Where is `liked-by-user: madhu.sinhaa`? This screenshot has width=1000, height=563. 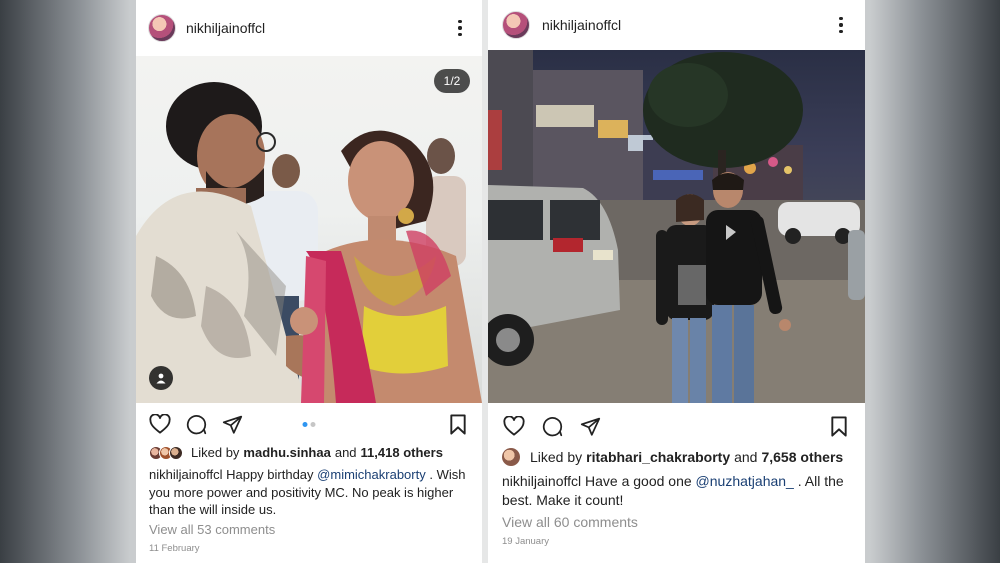
liked-by-user: madhu.sinhaa is located at coordinates (286, 452).